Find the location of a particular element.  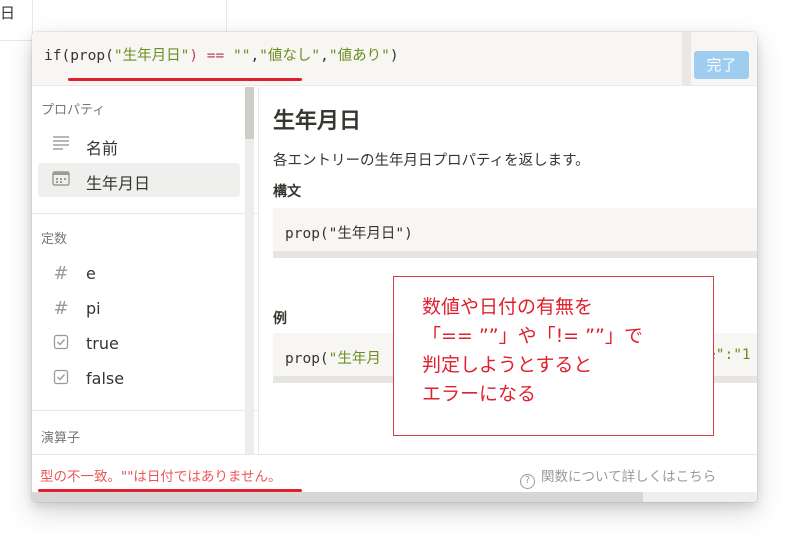

syntax-code-block: prop("生年月日") is located at coordinates (515, 233).